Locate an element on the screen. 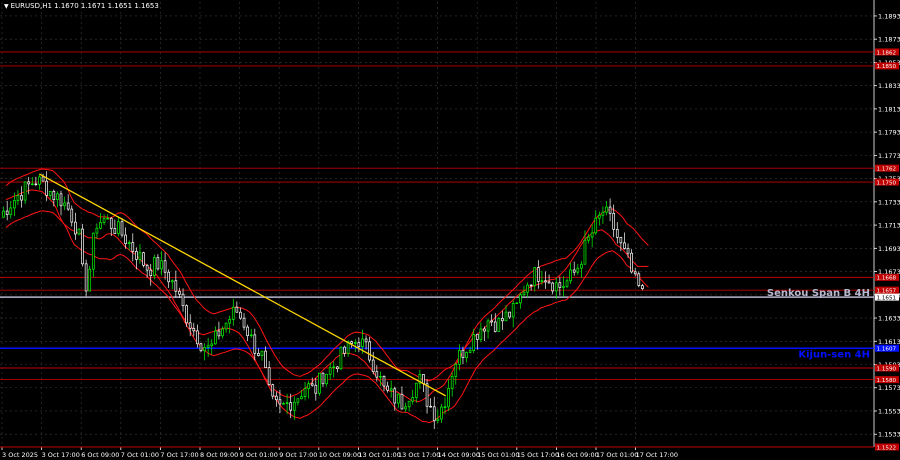 Image resolution: width=900 pixels, height=460 pixels. y-tick-label: 1.1873 is located at coordinates (889, 40).